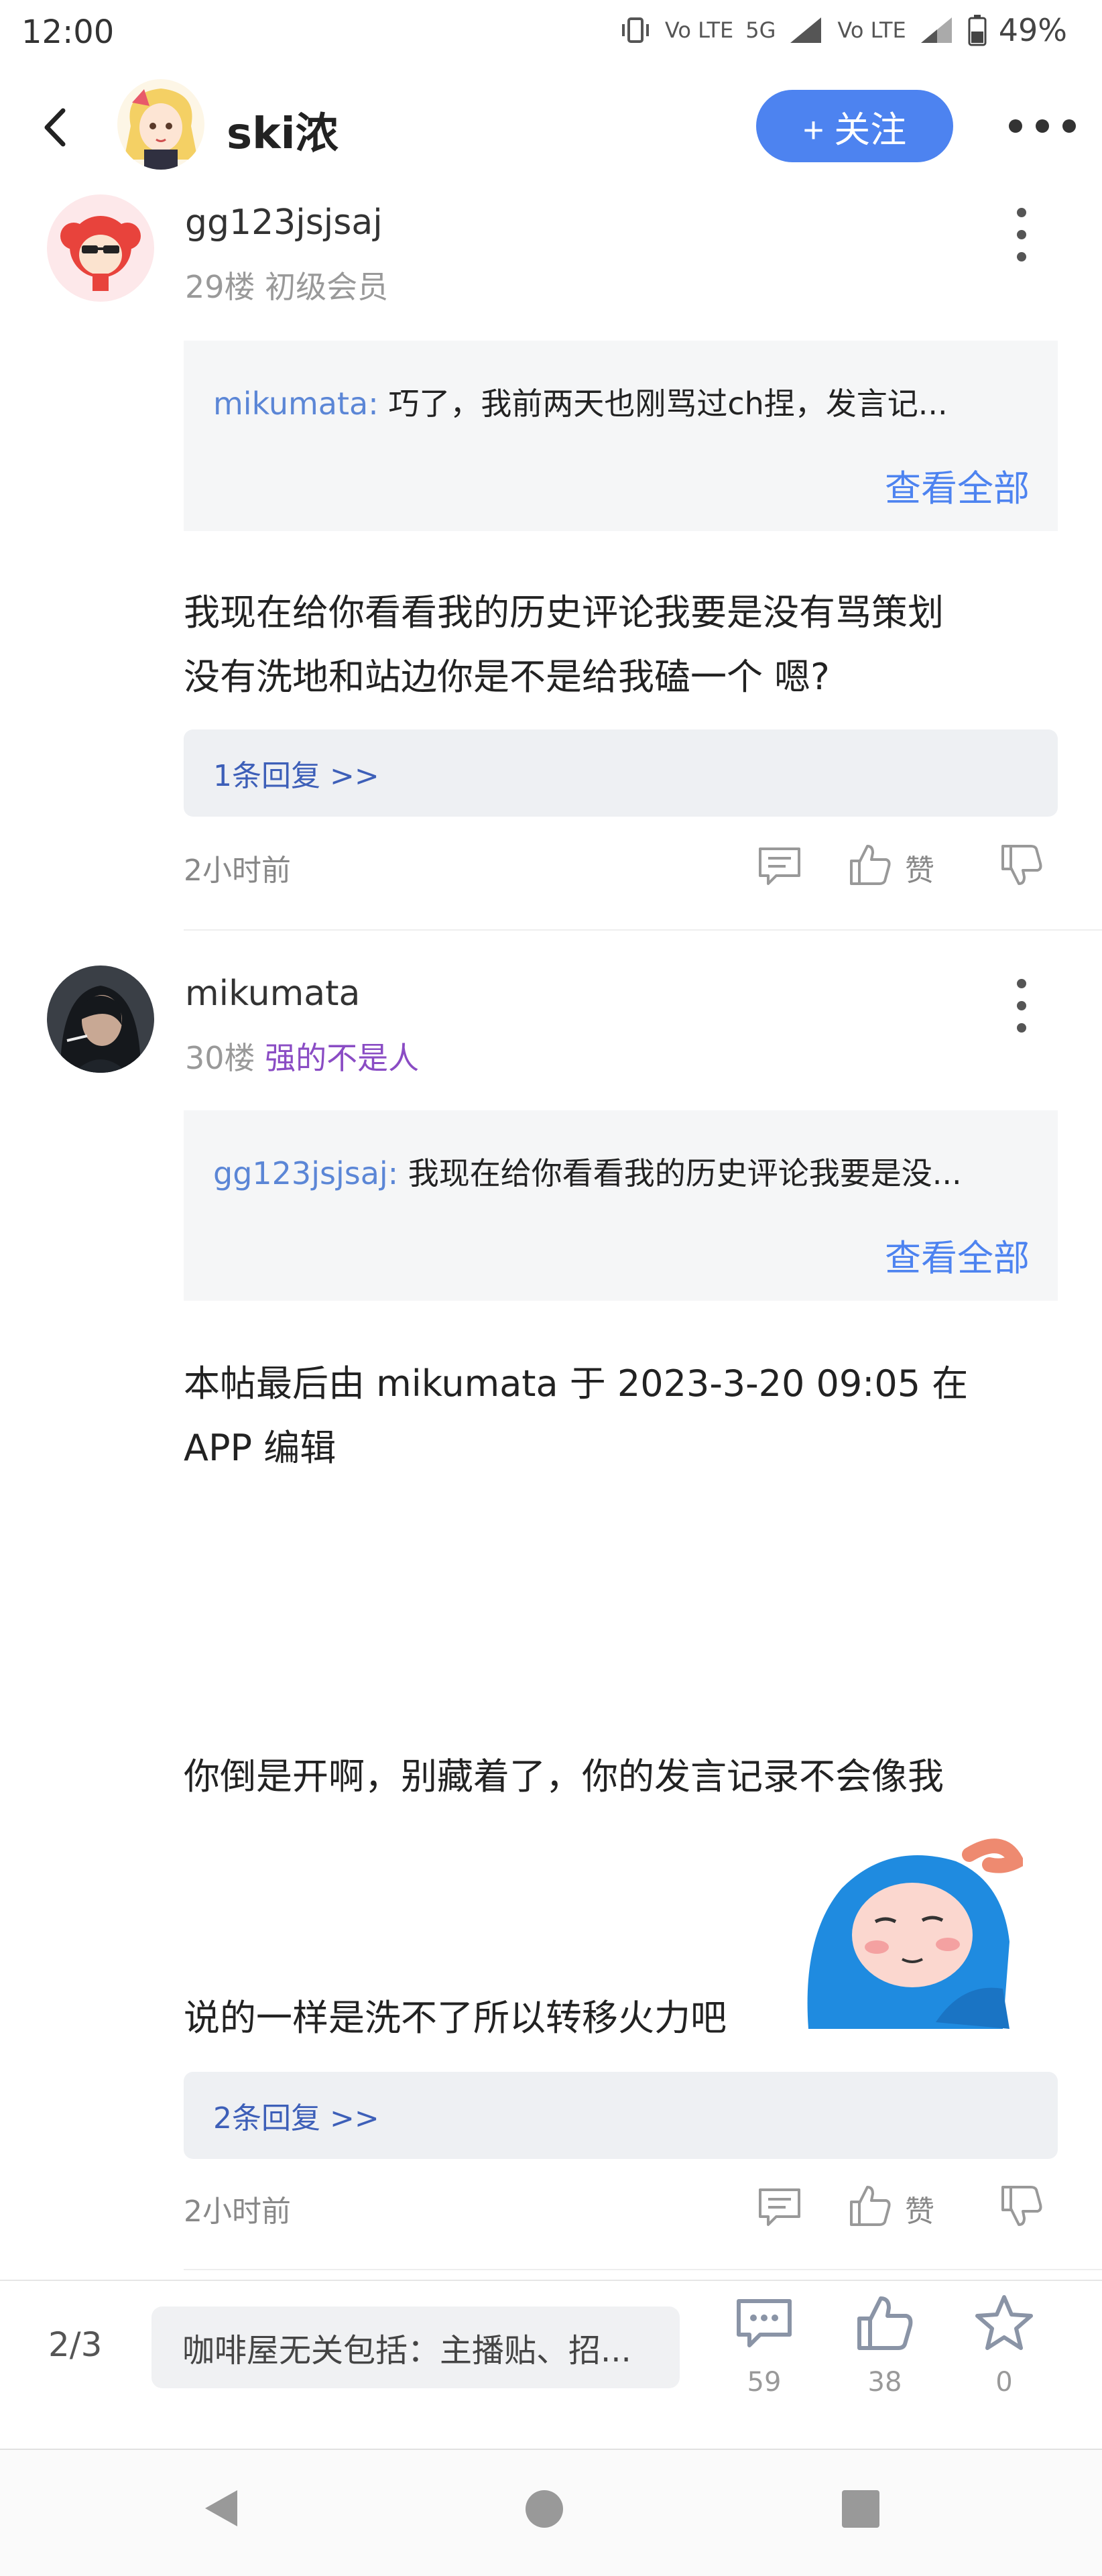 This screenshot has height=2576, width=1102. I want to click on battery-percent: 49%, so click(1032, 30).